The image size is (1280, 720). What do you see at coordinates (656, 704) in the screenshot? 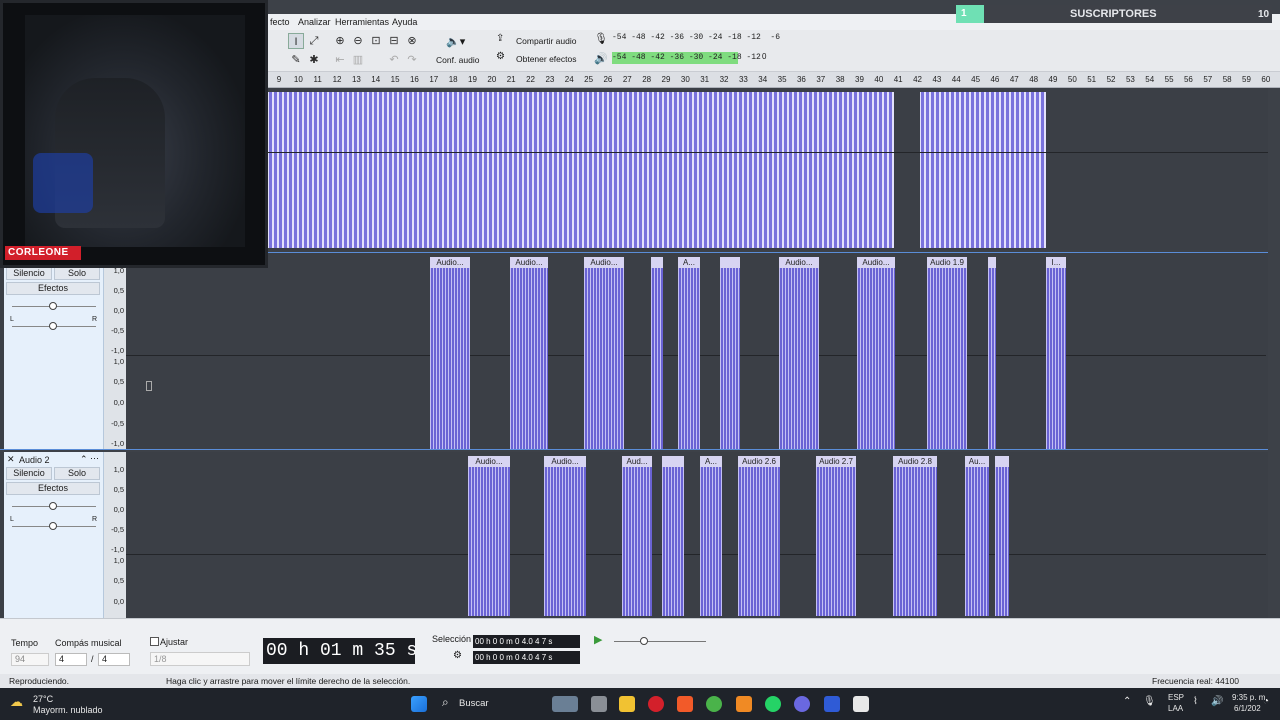
I see `opera-icon` at bounding box center [656, 704].